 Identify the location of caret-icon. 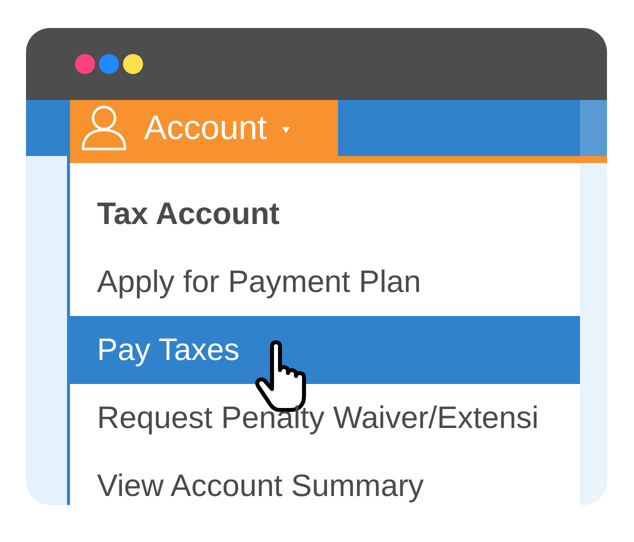
(285, 130).